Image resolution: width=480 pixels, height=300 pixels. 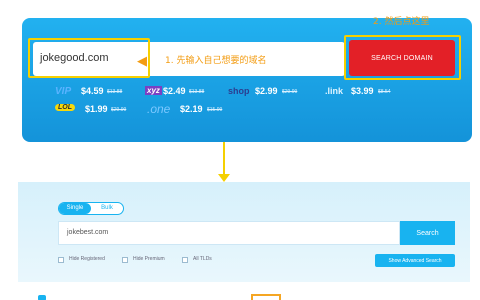 I want to click on tld-badge-shop: shop, so click(x=239, y=91).